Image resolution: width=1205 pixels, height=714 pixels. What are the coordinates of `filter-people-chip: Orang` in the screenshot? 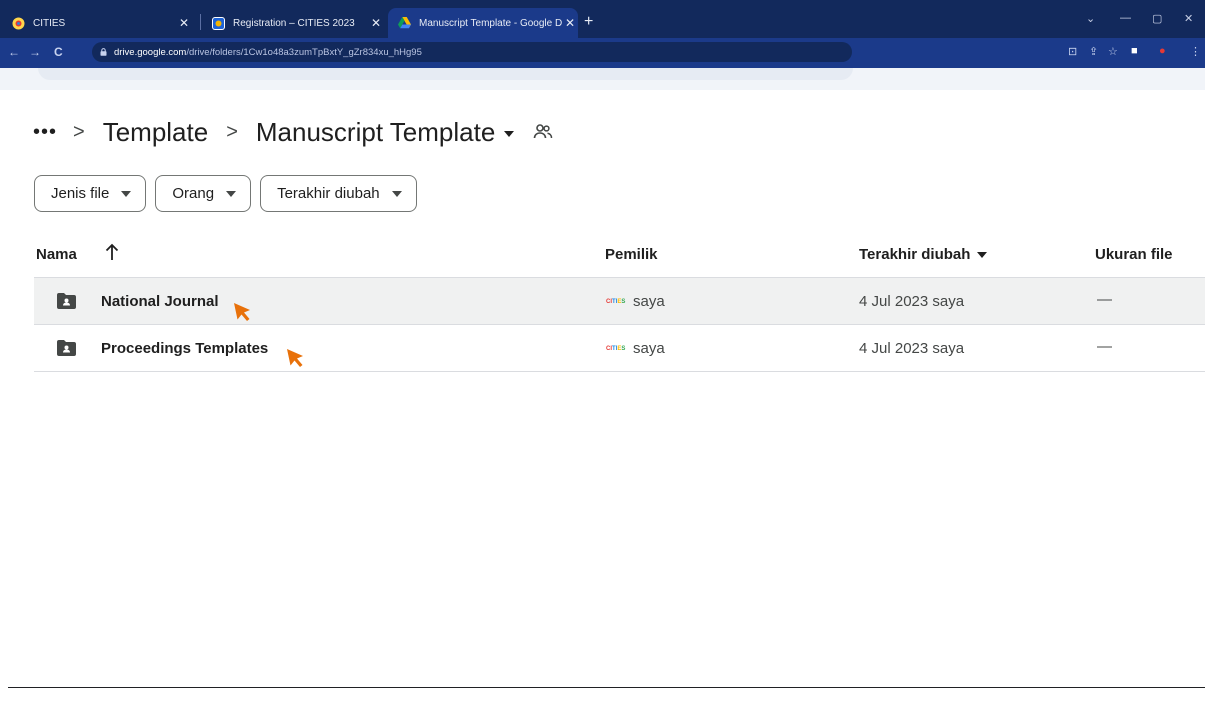 It's located at (203, 193).